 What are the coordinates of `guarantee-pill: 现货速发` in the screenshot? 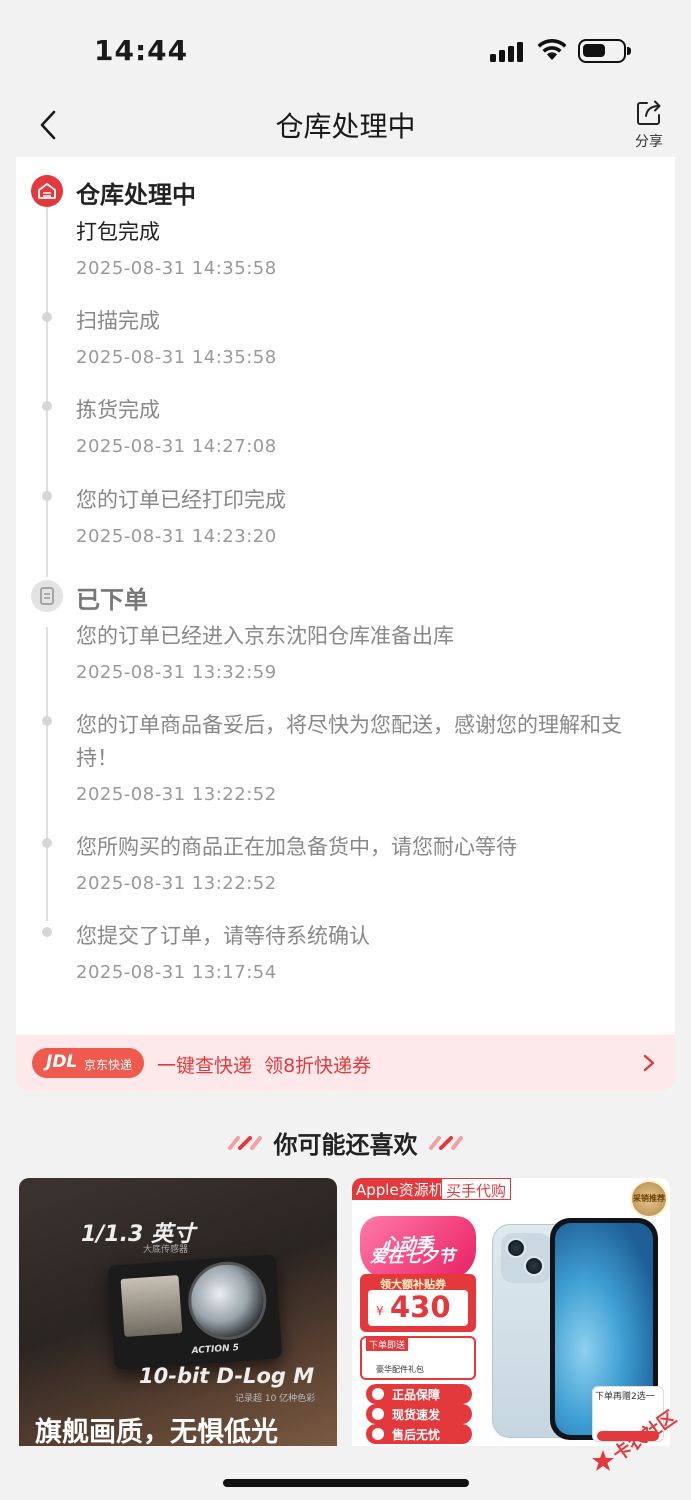 It's located at (419, 1414).